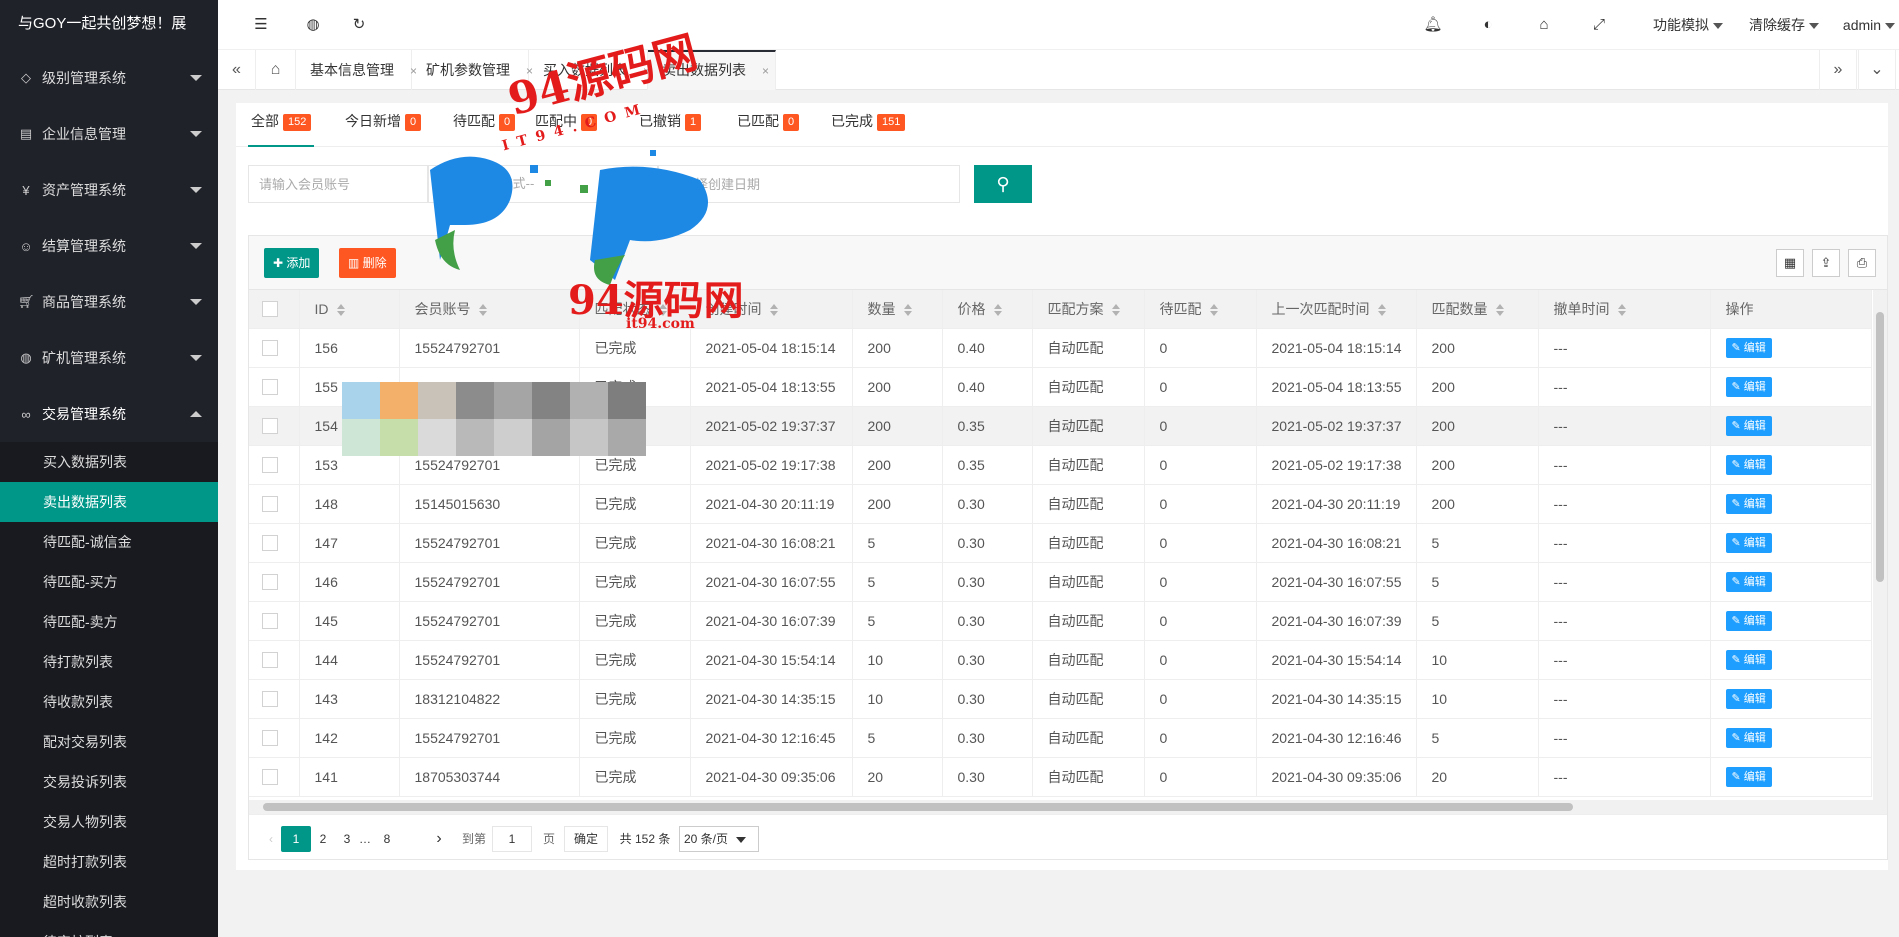  Describe the element at coordinates (1877, 70) in the screenshot. I see `tabs-menu-icon: ⌄` at that location.